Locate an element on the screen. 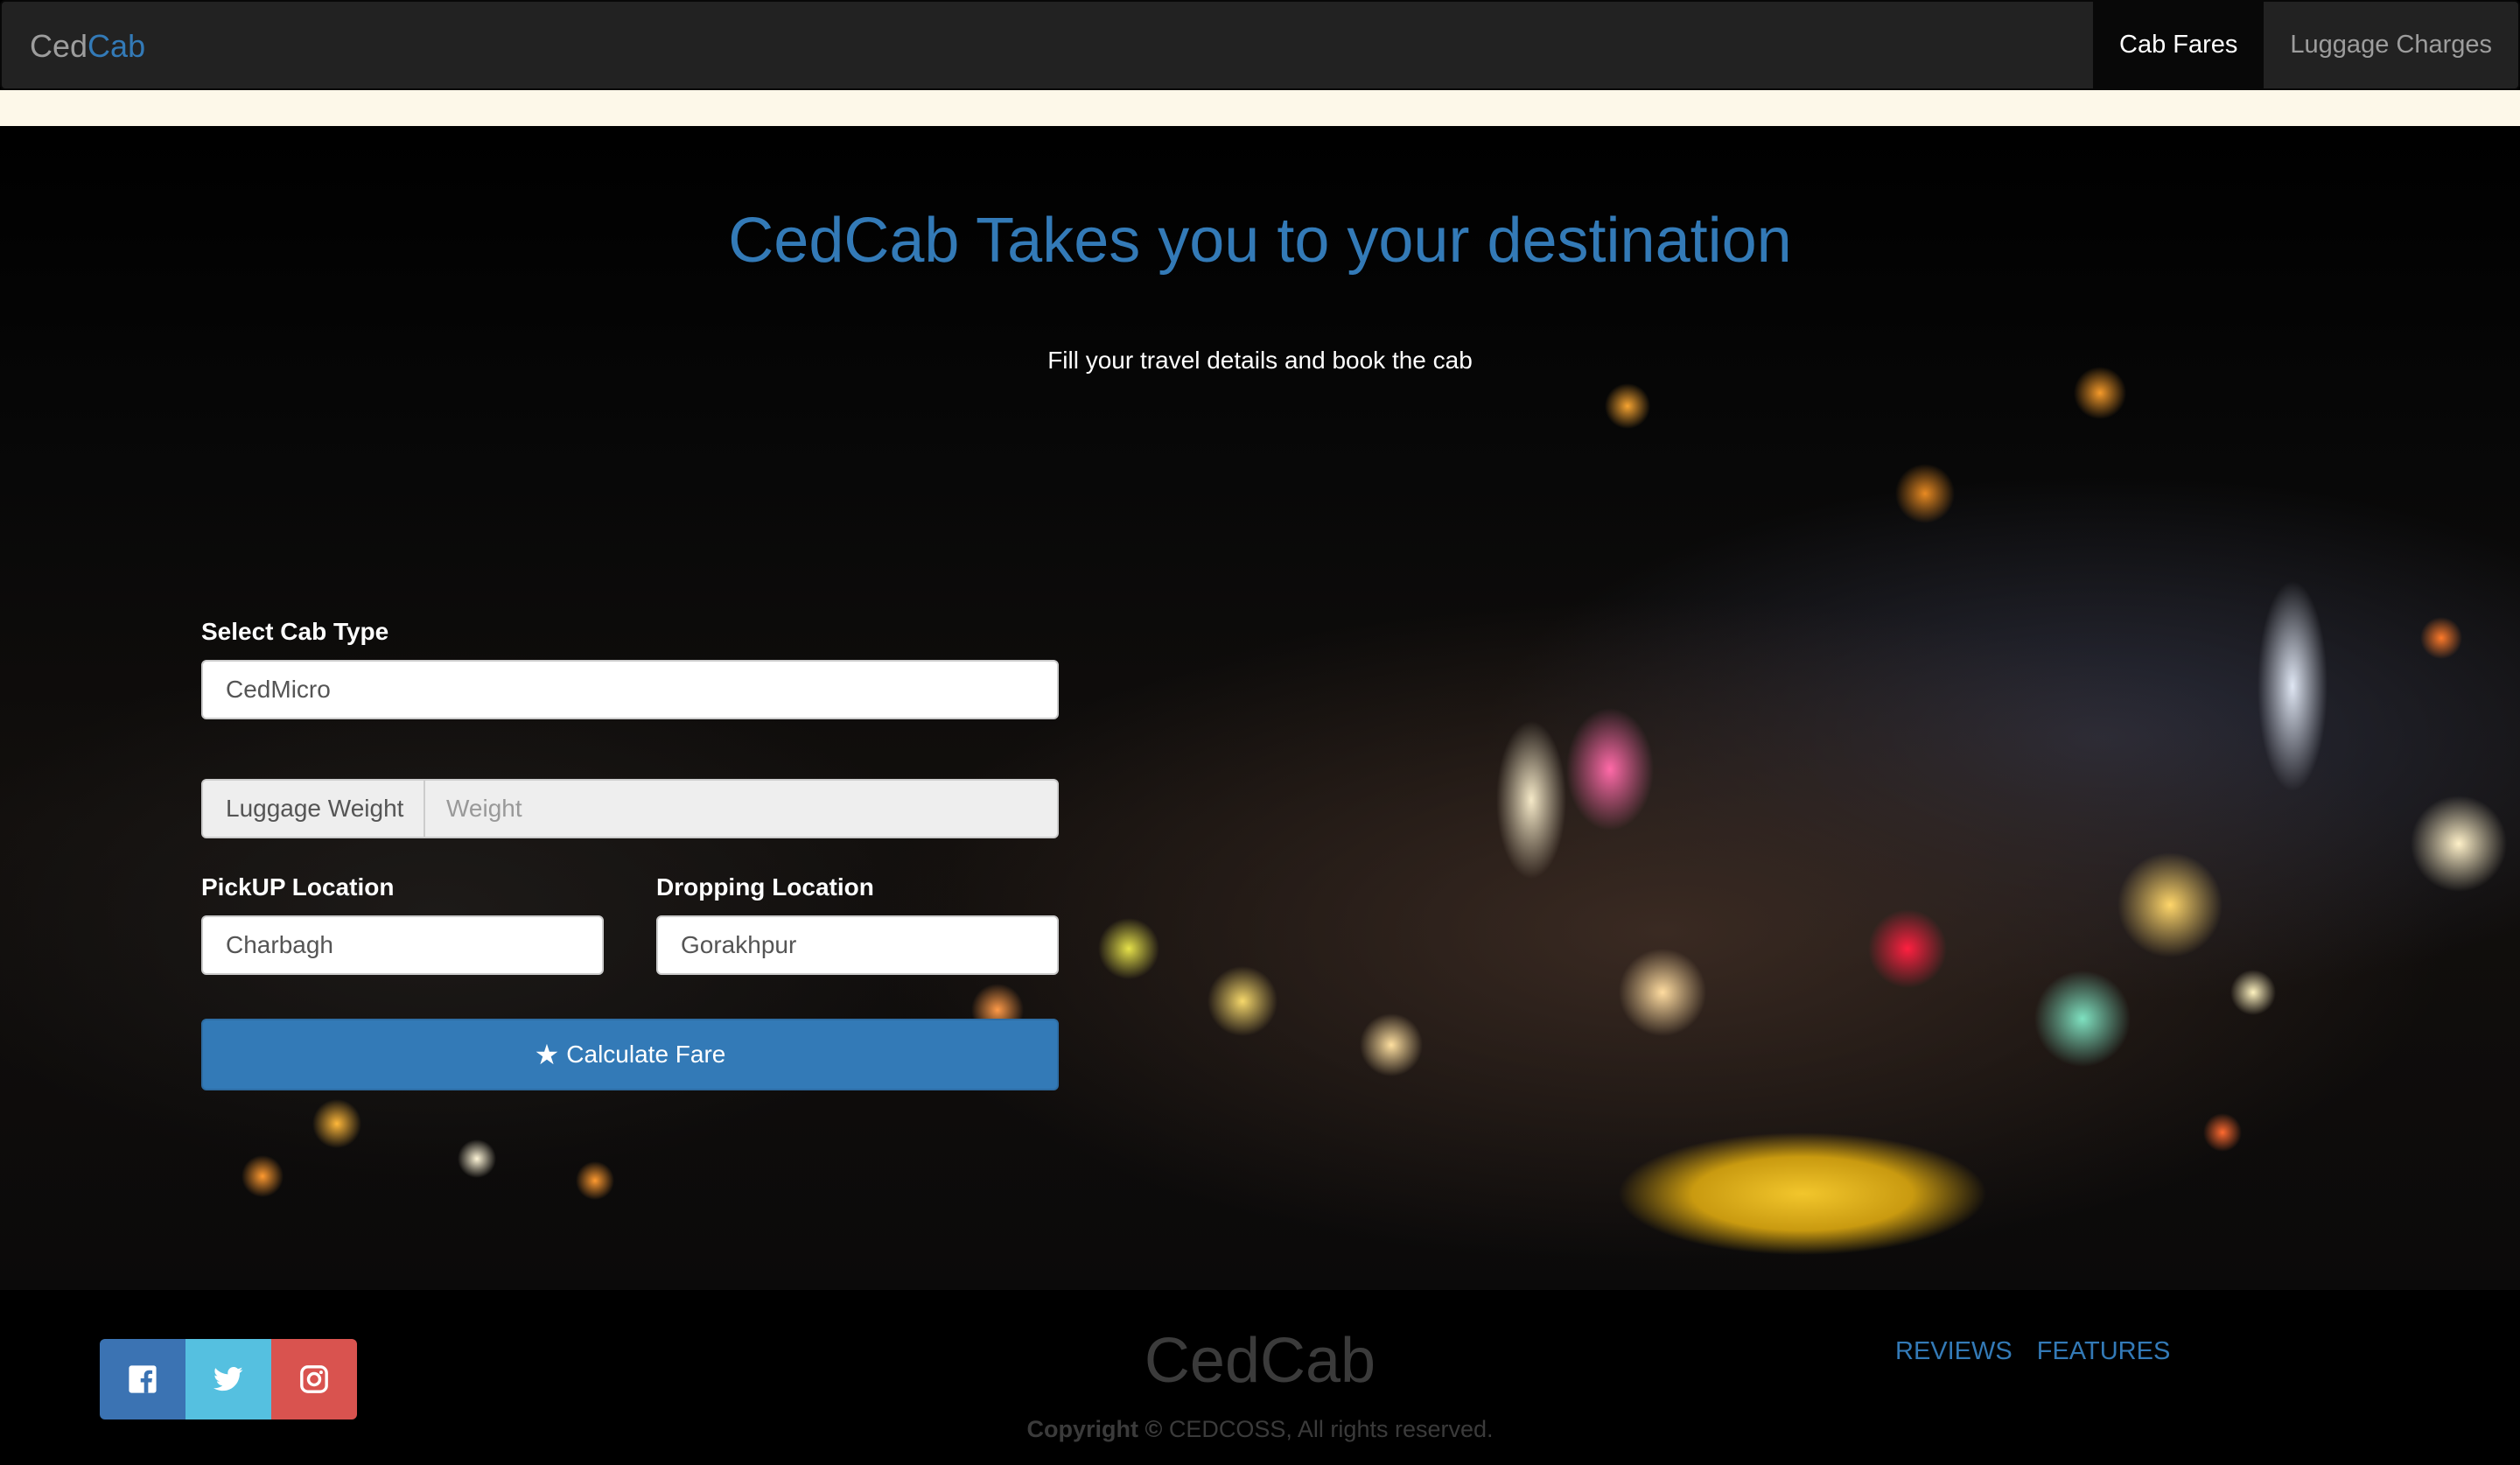  calculate-fare-button: ★ Calculate Fare is located at coordinates (630, 1054).